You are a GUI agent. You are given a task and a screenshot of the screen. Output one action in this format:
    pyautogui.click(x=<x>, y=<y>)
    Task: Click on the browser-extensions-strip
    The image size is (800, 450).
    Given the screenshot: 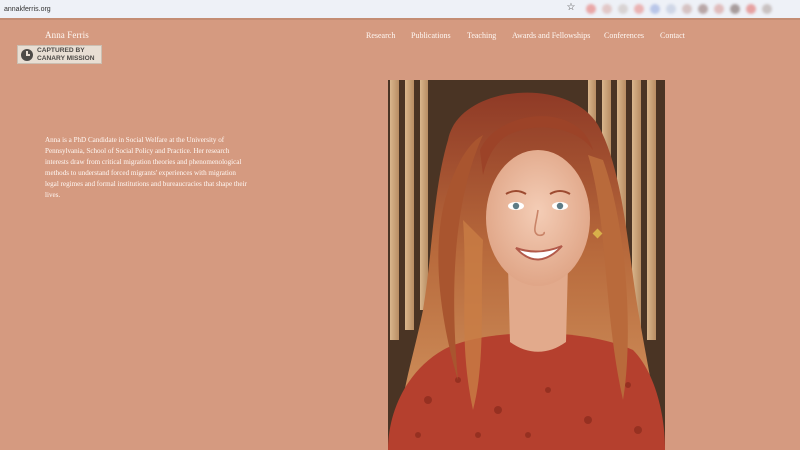 What is the action you would take?
    pyautogui.click(x=691, y=9)
    